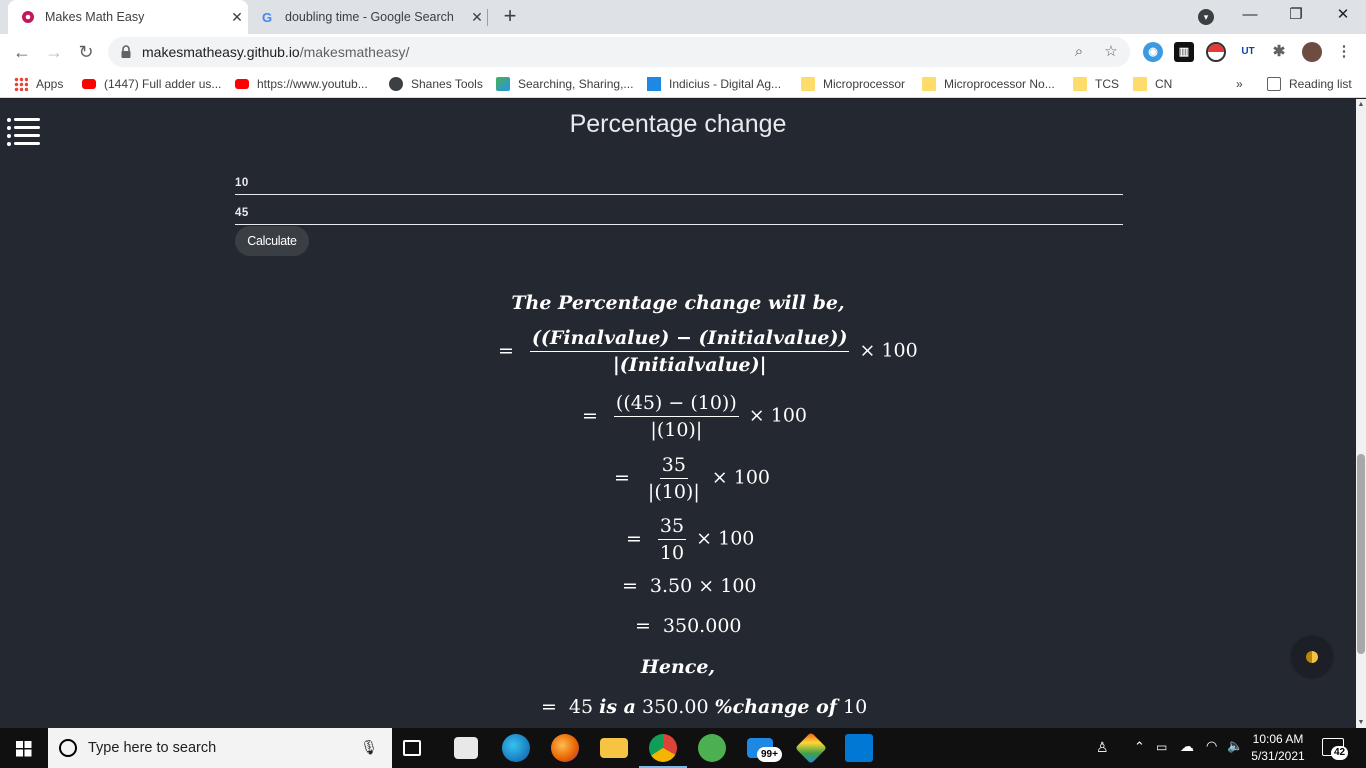 The width and height of the screenshot is (1366, 768). I want to click on close-window-button: ✕, so click(1343, 15).